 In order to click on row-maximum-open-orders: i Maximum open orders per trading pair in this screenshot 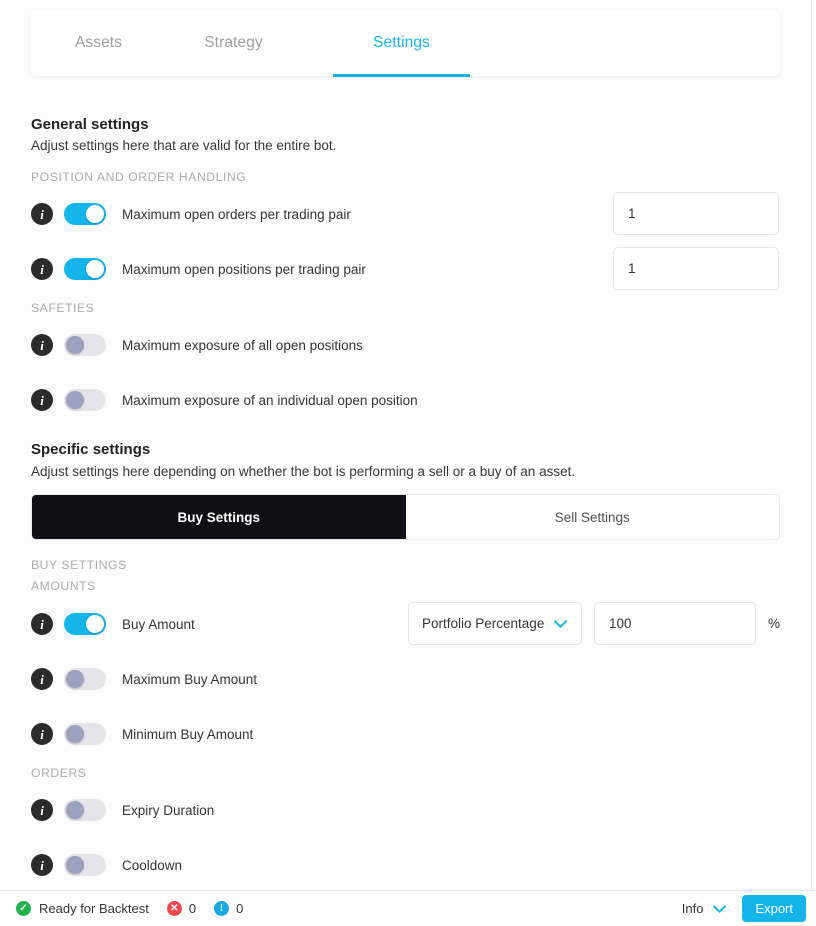, I will do `click(191, 214)`.